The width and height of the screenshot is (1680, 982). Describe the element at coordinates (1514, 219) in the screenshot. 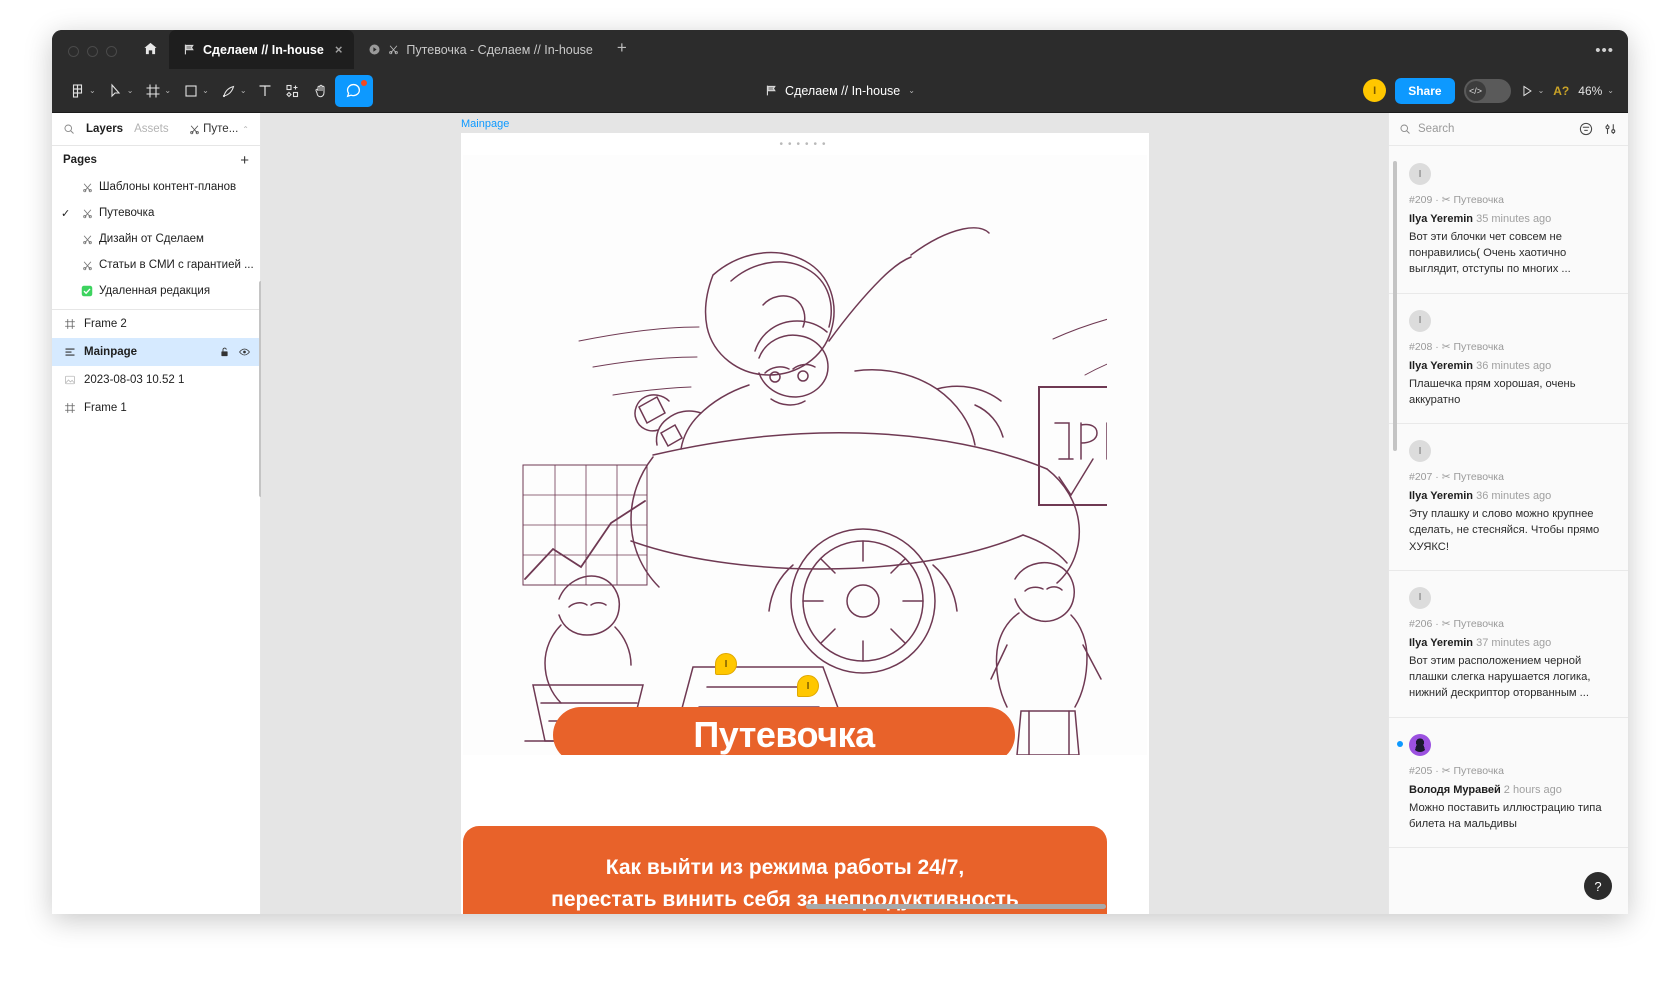

I see `comment-time: 35 minutes ago` at that location.